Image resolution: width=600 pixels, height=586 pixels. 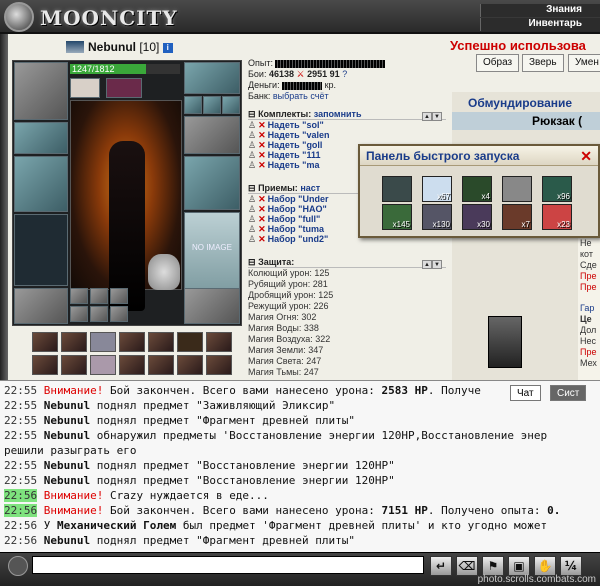 I want to click on quick-slot: x7, so click(x=517, y=217).